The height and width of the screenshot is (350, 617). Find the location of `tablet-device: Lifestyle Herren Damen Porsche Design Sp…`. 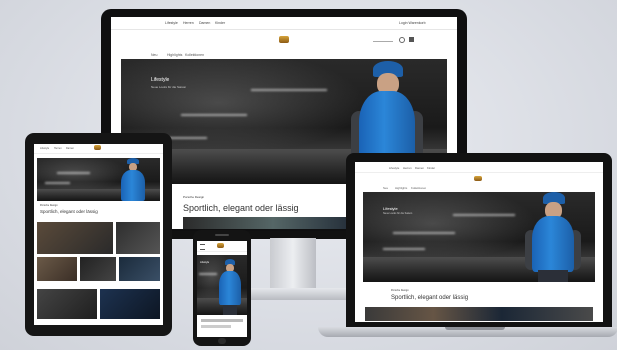

tablet-device: Lifestyle Herren Damen Porsche Design Sp… is located at coordinates (98, 234).